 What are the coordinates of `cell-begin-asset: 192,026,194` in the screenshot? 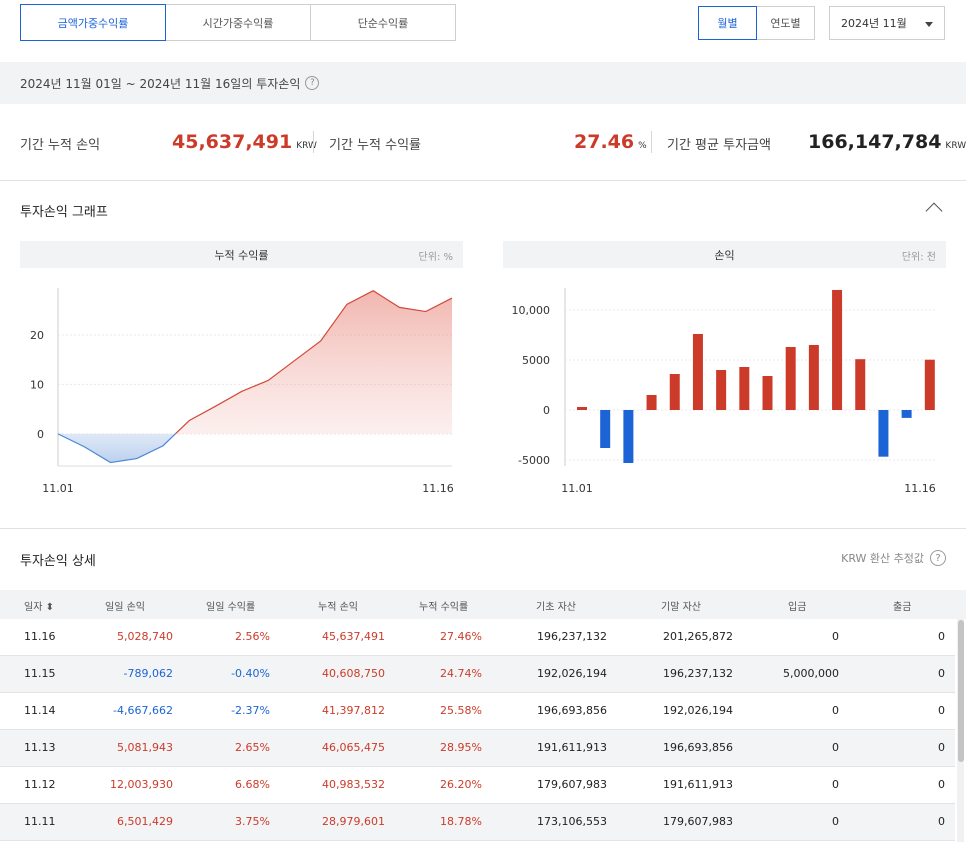 It's located at (572, 673).